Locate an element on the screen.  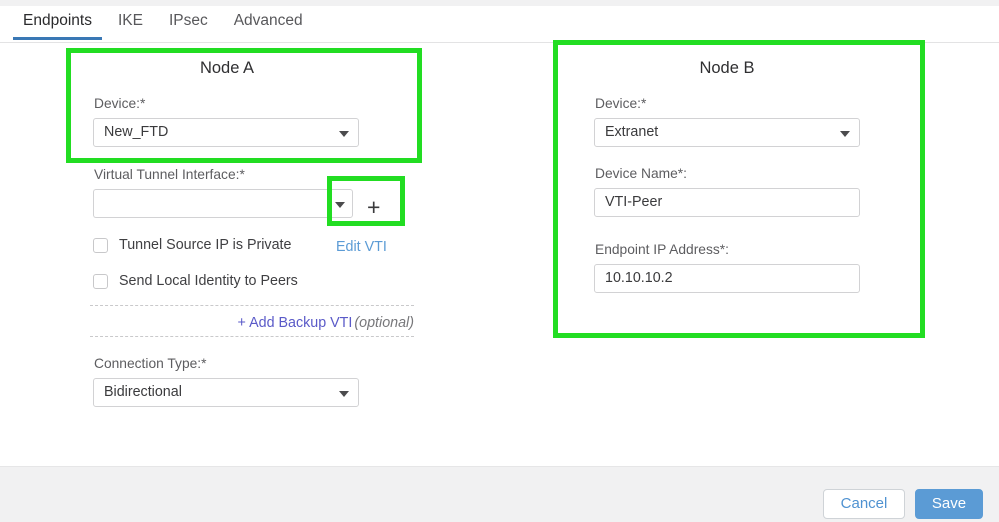
node-a-vti-input is located at coordinates (211, 203).